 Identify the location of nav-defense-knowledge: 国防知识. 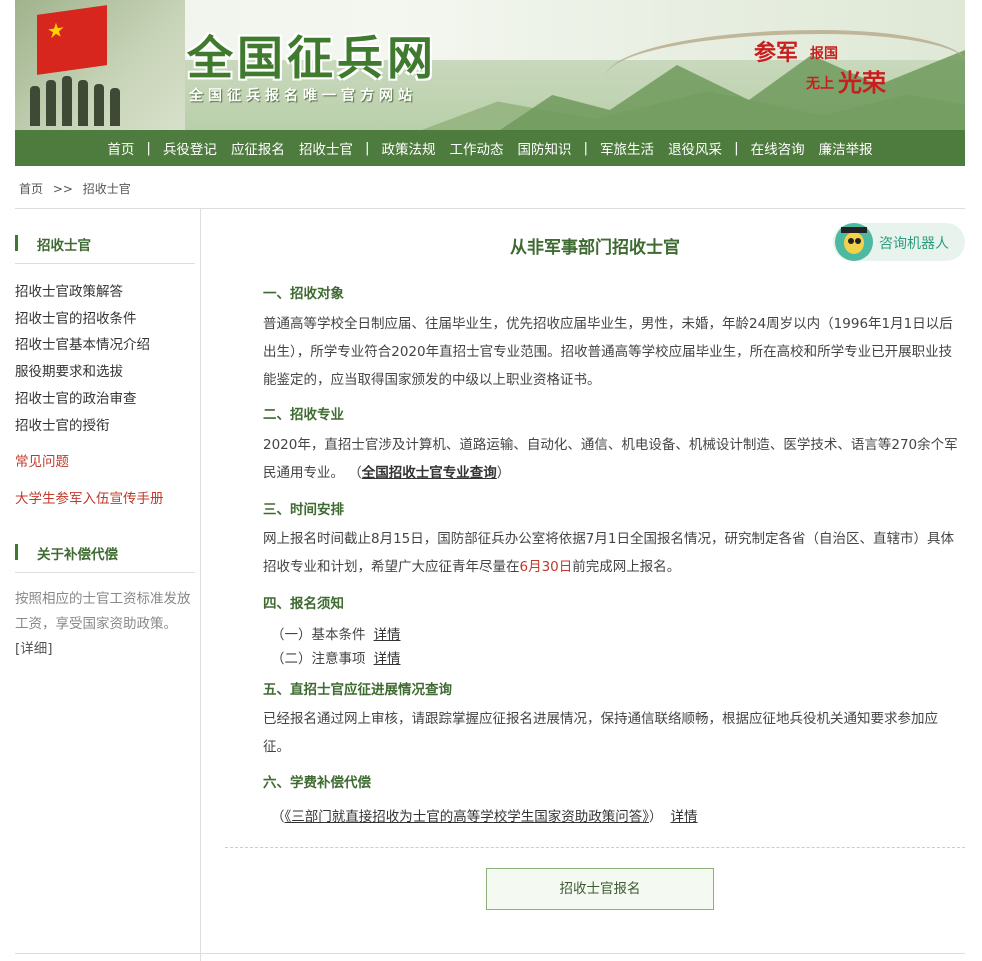
(545, 148).